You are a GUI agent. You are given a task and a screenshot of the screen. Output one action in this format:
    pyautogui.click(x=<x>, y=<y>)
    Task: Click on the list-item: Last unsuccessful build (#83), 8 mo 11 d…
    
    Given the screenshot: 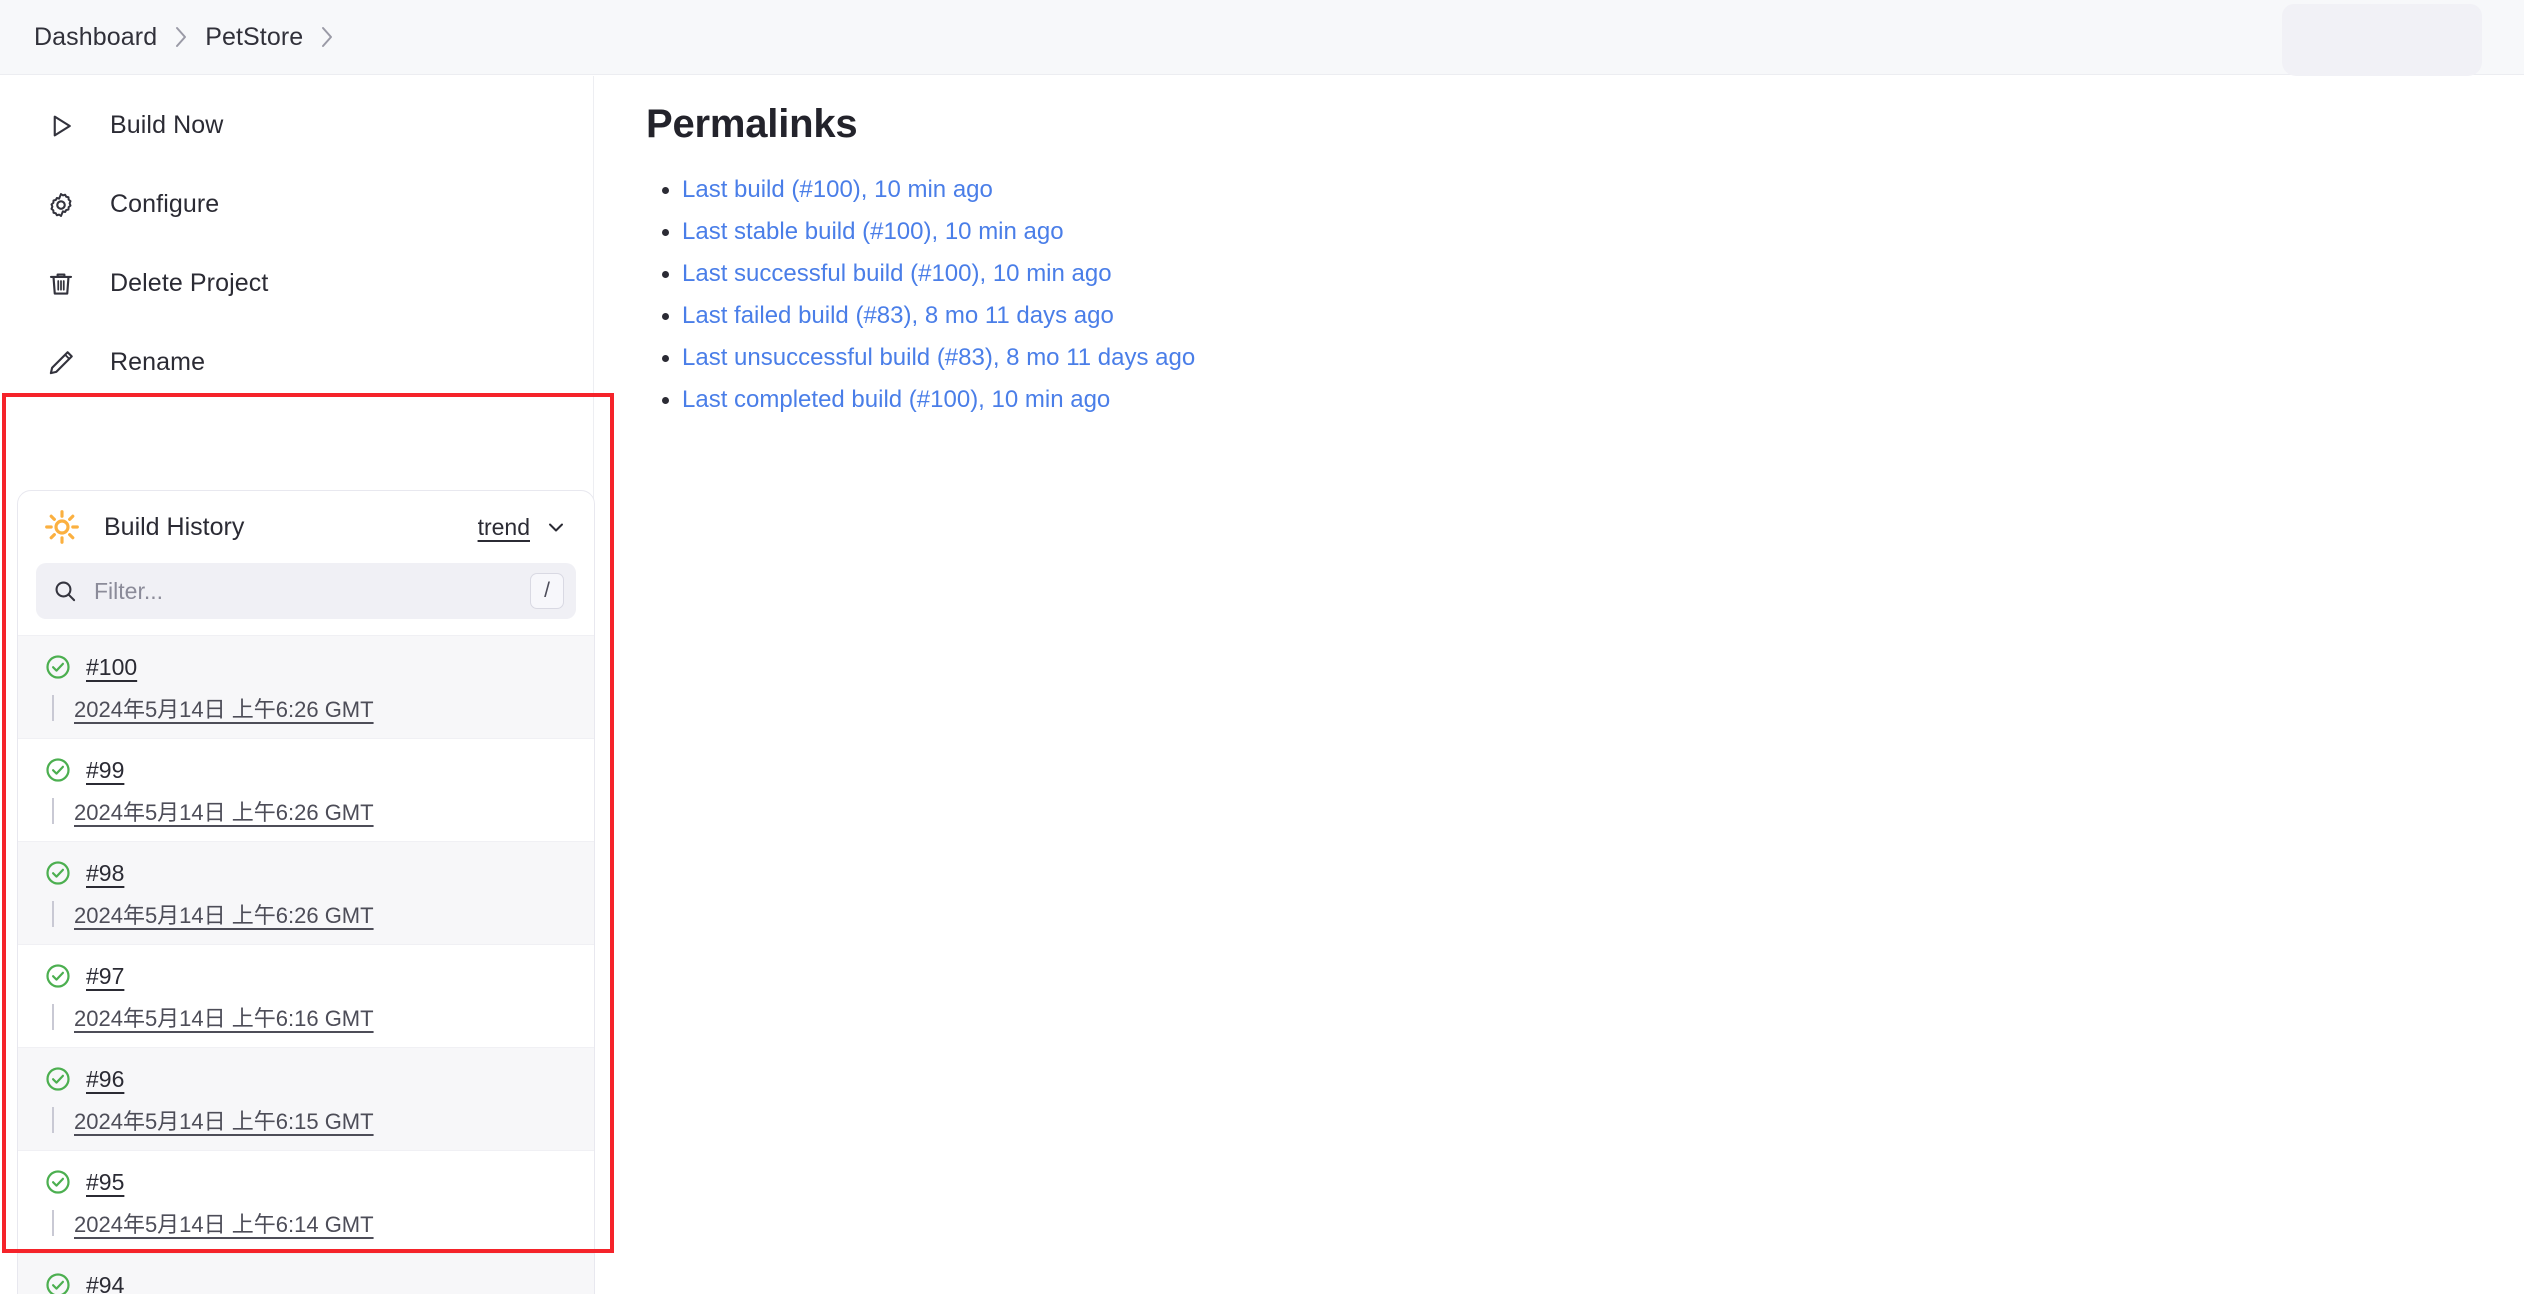 What is the action you would take?
    pyautogui.click(x=938, y=358)
    